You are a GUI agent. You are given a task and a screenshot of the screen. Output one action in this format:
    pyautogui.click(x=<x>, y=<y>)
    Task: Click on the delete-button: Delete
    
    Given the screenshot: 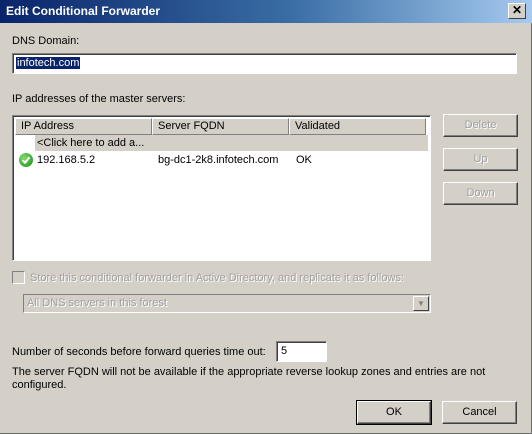 What is the action you would take?
    pyautogui.click(x=480, y=125)
    